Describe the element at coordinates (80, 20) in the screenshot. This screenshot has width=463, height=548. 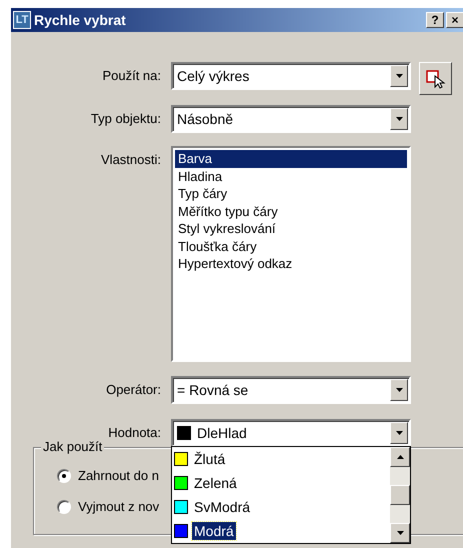
I see `window-title: Rychle vybrat` at that location.